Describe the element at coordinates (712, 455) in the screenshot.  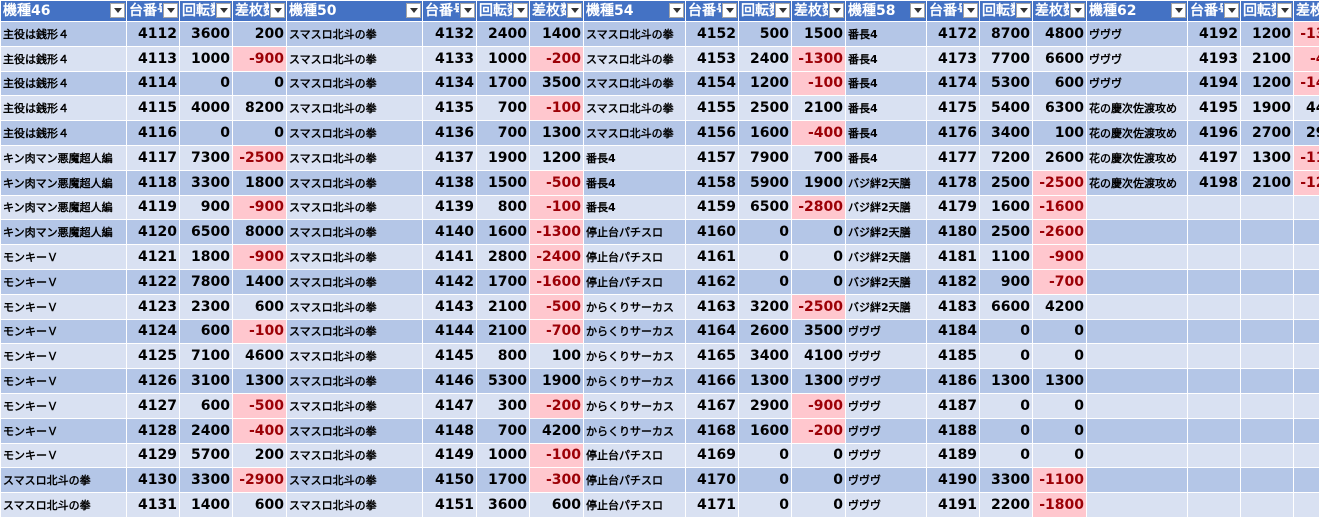
I see `cell-unit-no: 4169` at that location.